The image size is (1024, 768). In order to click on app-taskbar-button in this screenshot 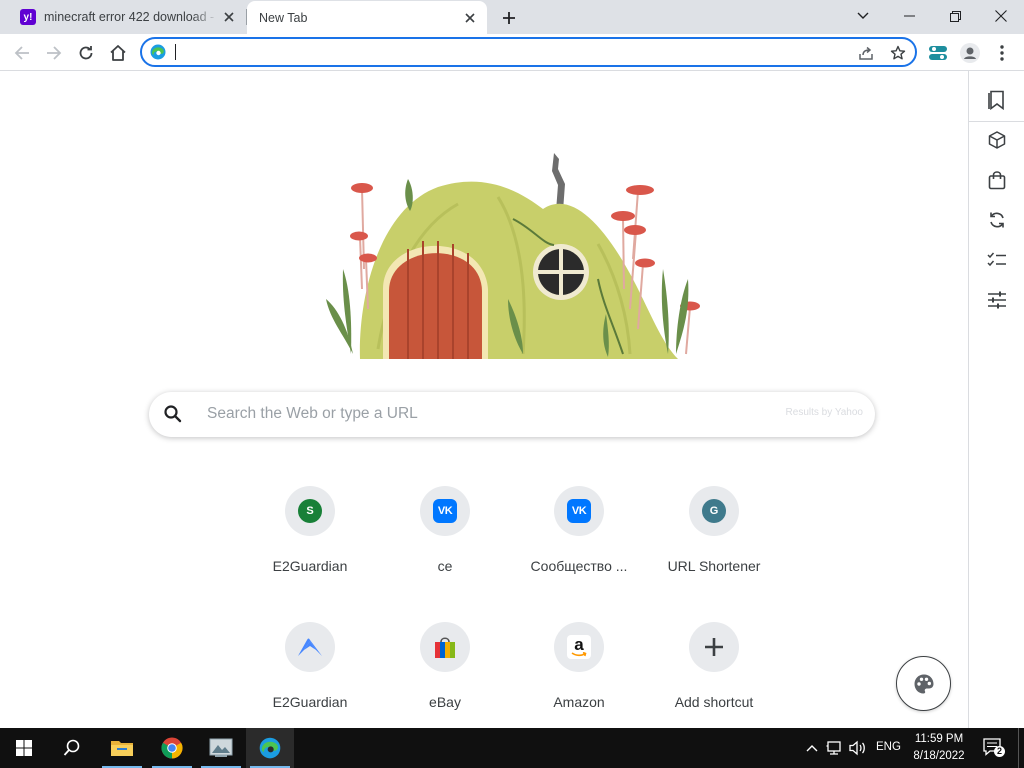, I will do `click(221, 748)`.